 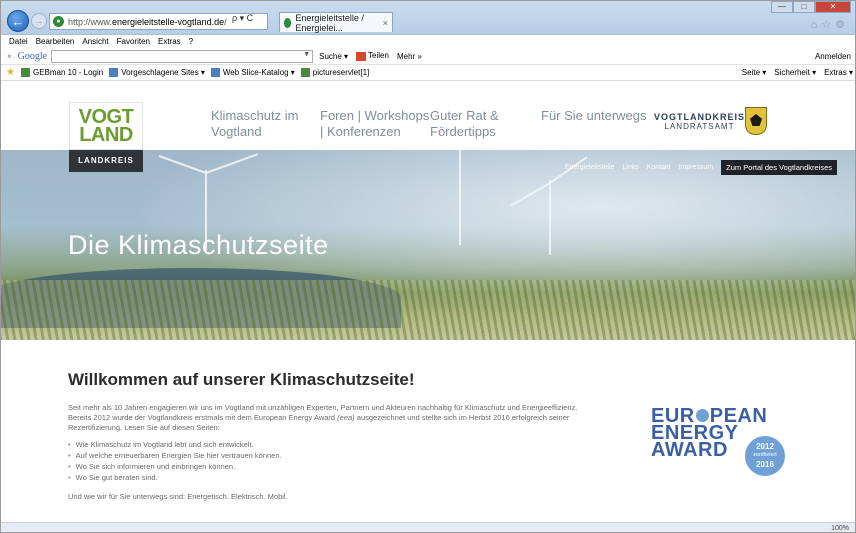 I want to click on nav-label: Vogtland, so click(x=236, y=131).